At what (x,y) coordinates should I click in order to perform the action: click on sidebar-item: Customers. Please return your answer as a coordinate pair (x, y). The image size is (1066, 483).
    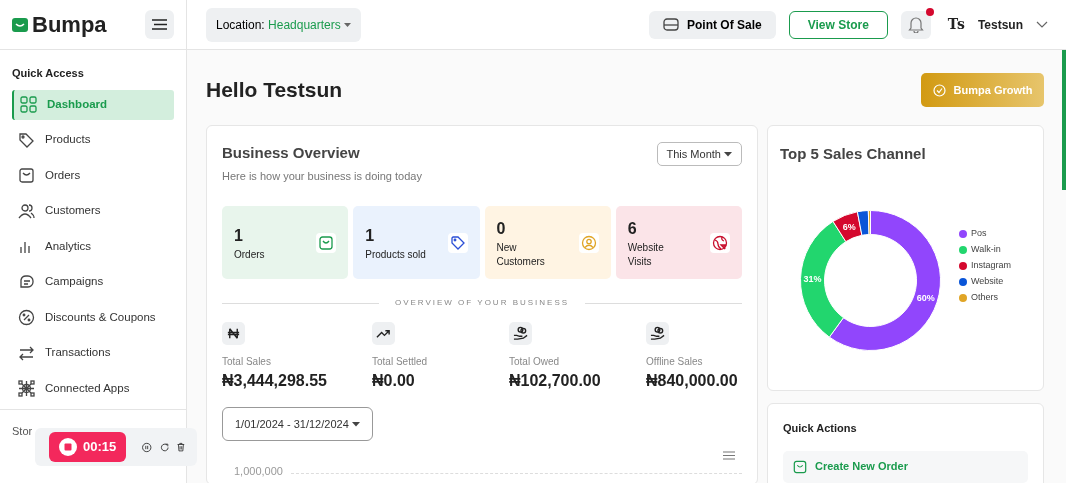
    Looking at the image, I should click on (93, 211).